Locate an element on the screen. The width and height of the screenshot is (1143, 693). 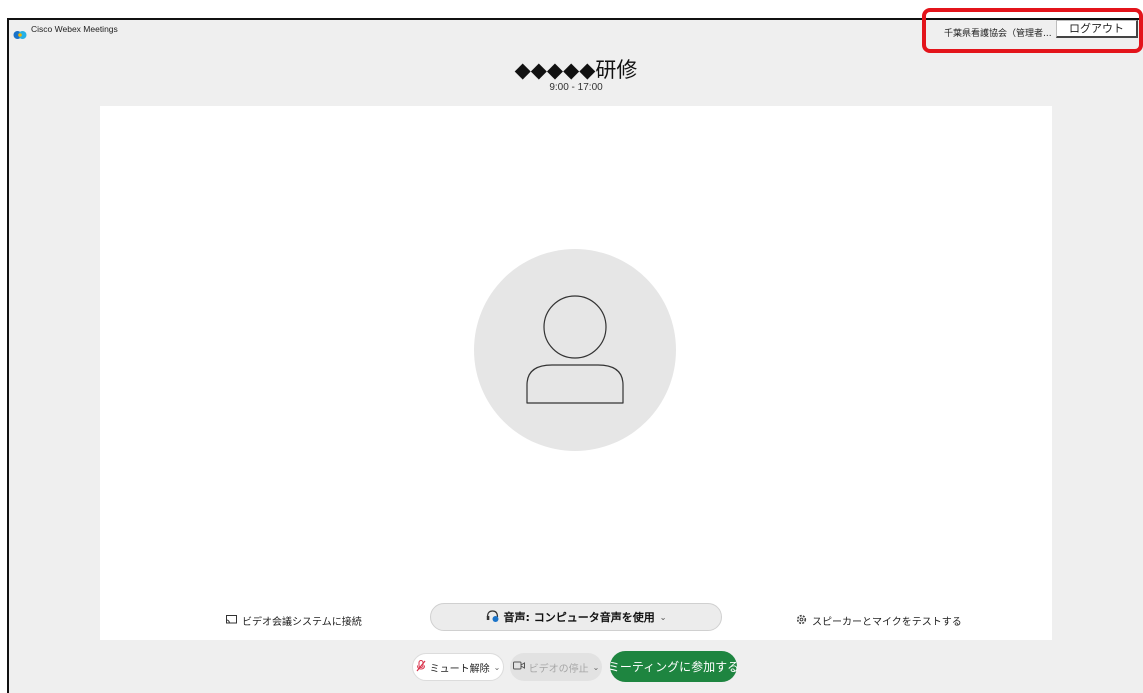
test-audio-label: スピーカーとマイクをテストする is located at coordinates (887, 622).